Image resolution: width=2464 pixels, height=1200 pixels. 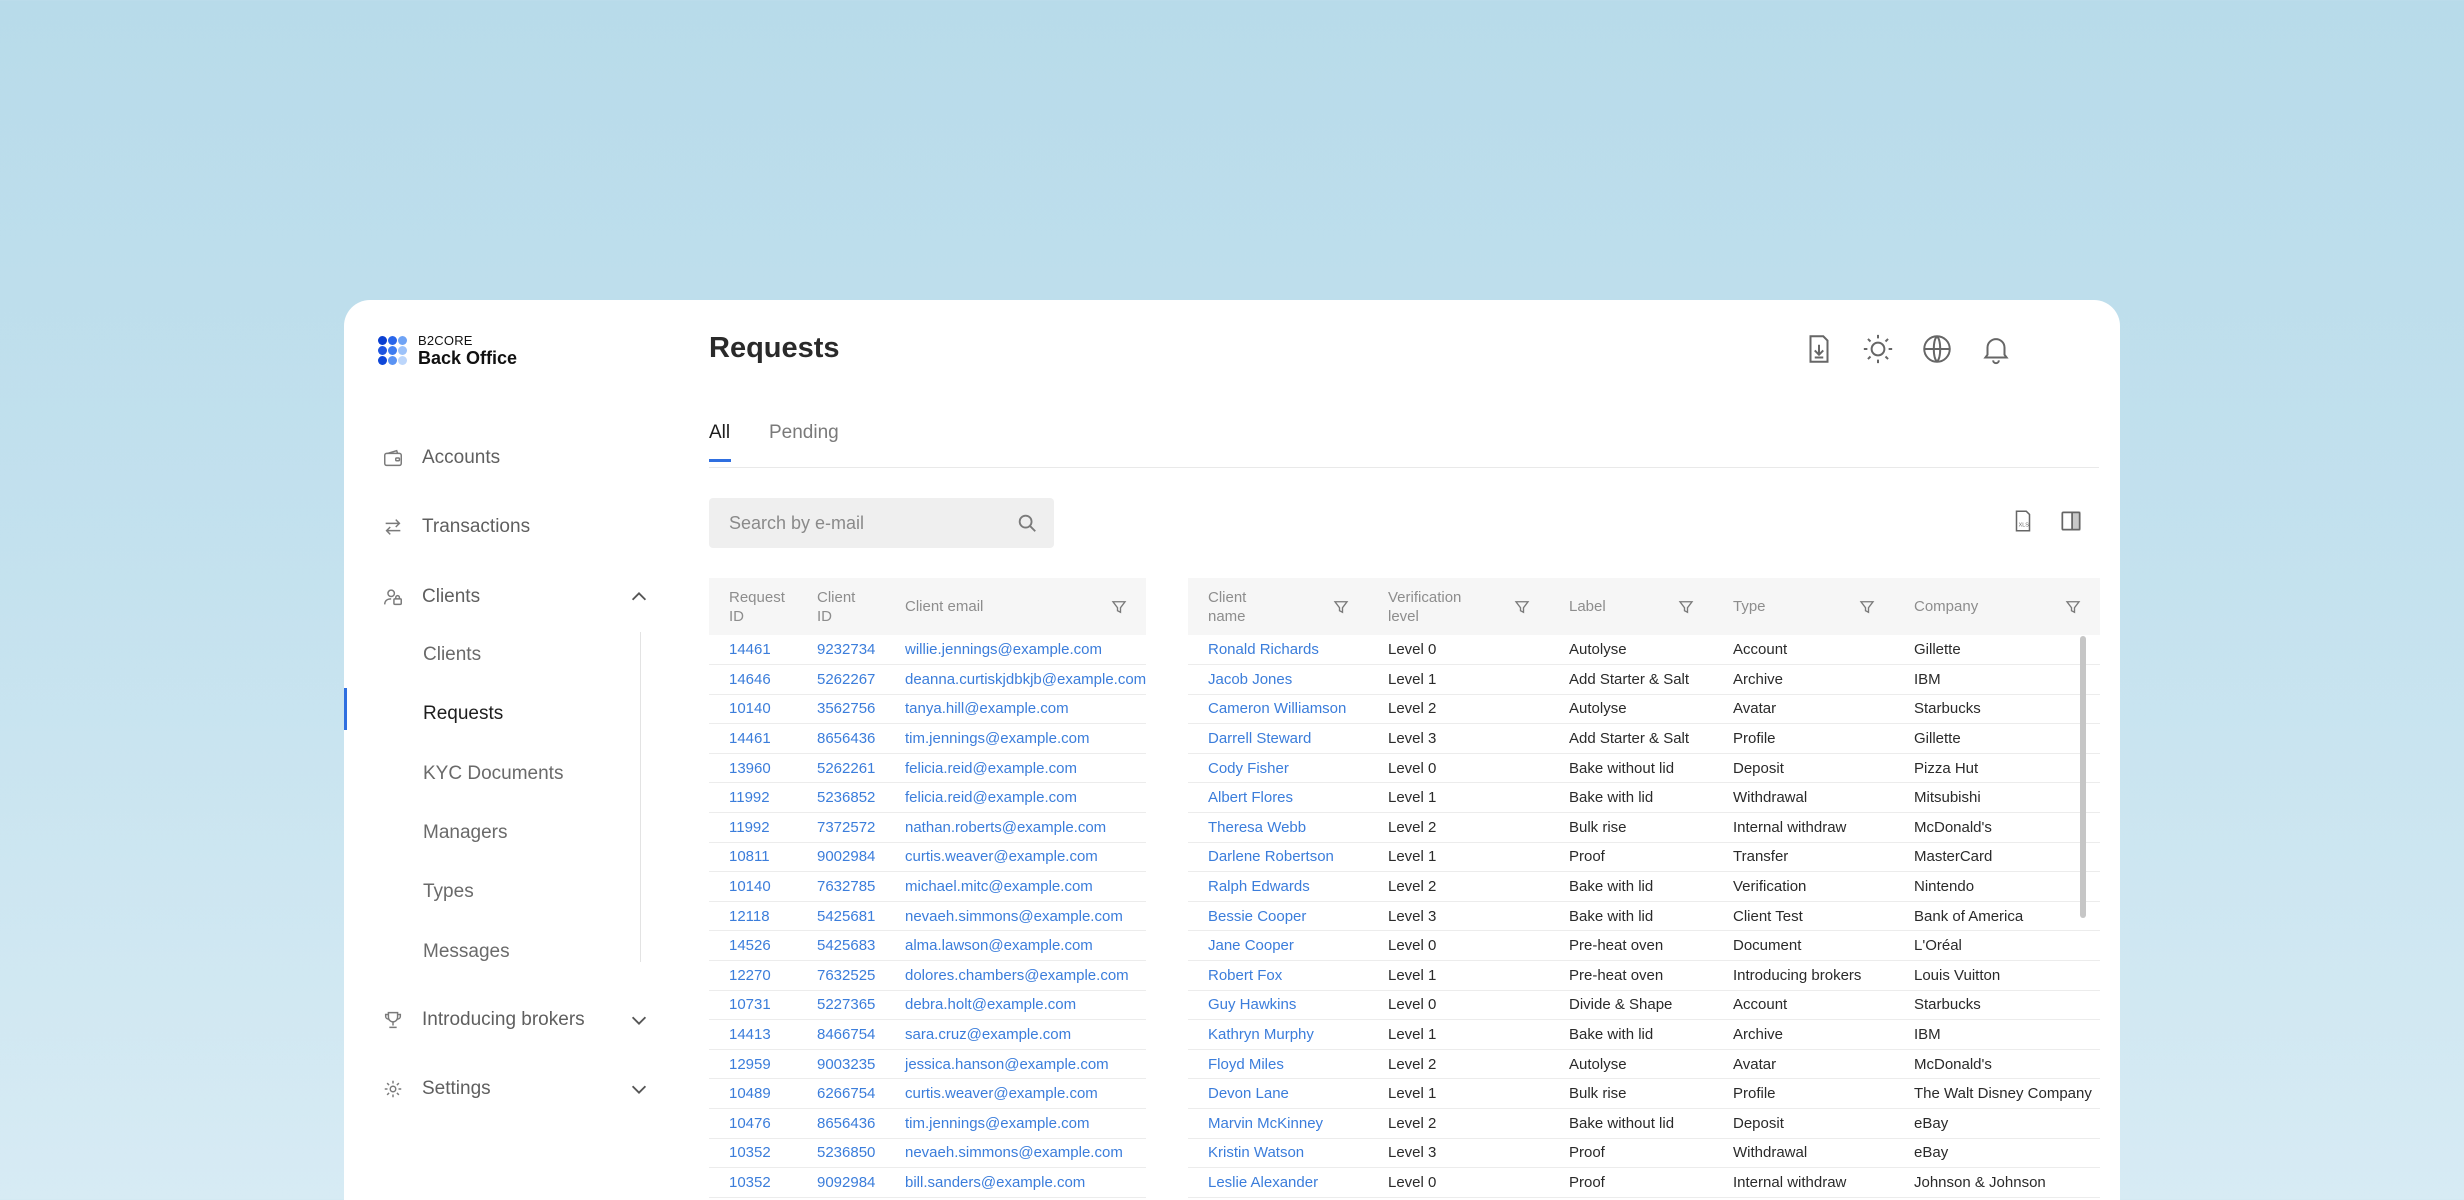 I want to click on cell-client-email: alma.lawson@example.com, so click(x=1016, y=946).